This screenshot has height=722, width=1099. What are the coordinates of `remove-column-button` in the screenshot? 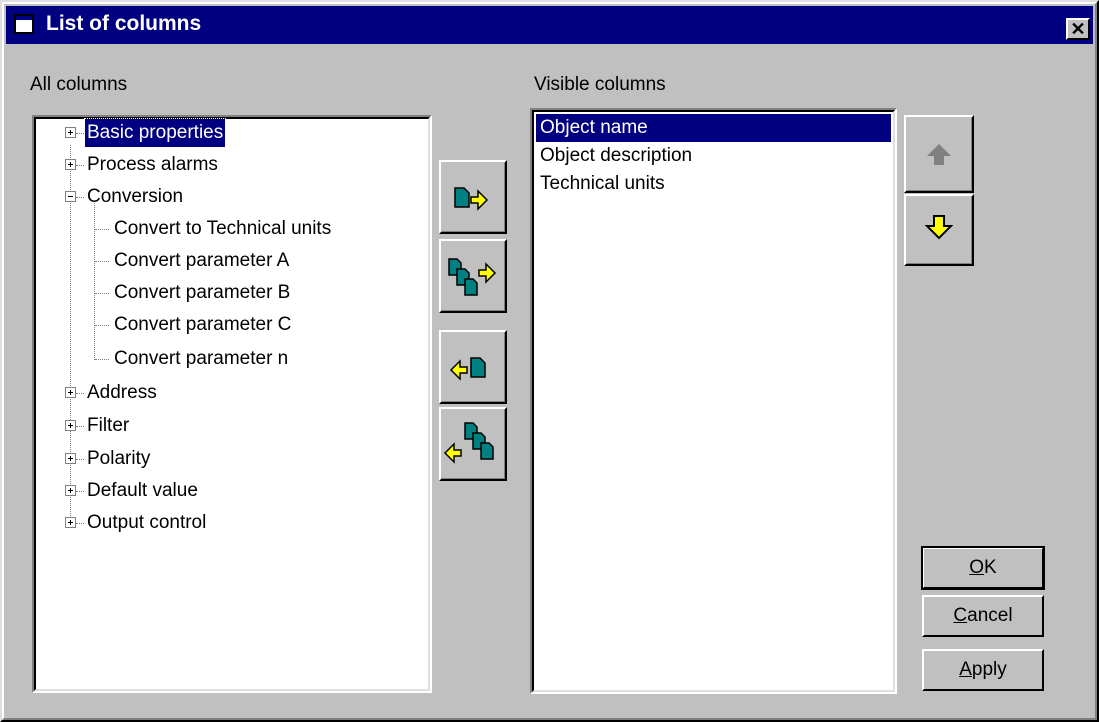 It's located at (473, 367).